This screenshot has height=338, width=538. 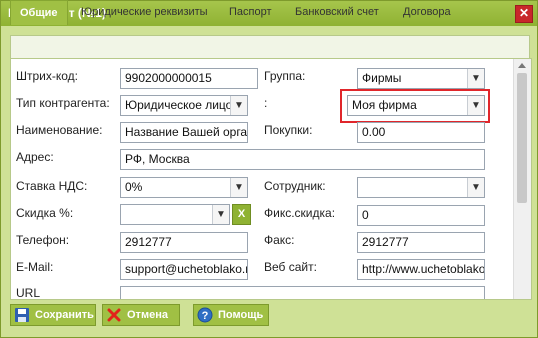 What do you see at coordinates (421, 132) in the screenshot?
I see `purchases-input: 0.00` at bounding box center [421, 132].